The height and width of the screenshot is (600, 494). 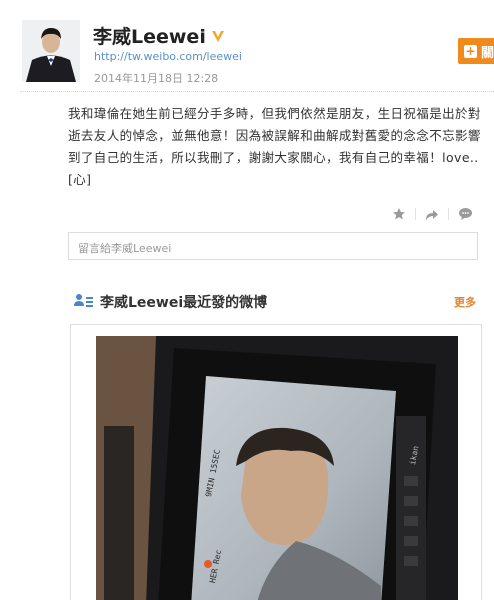 I want to click on forward-icon, so click(x=432, y=214).